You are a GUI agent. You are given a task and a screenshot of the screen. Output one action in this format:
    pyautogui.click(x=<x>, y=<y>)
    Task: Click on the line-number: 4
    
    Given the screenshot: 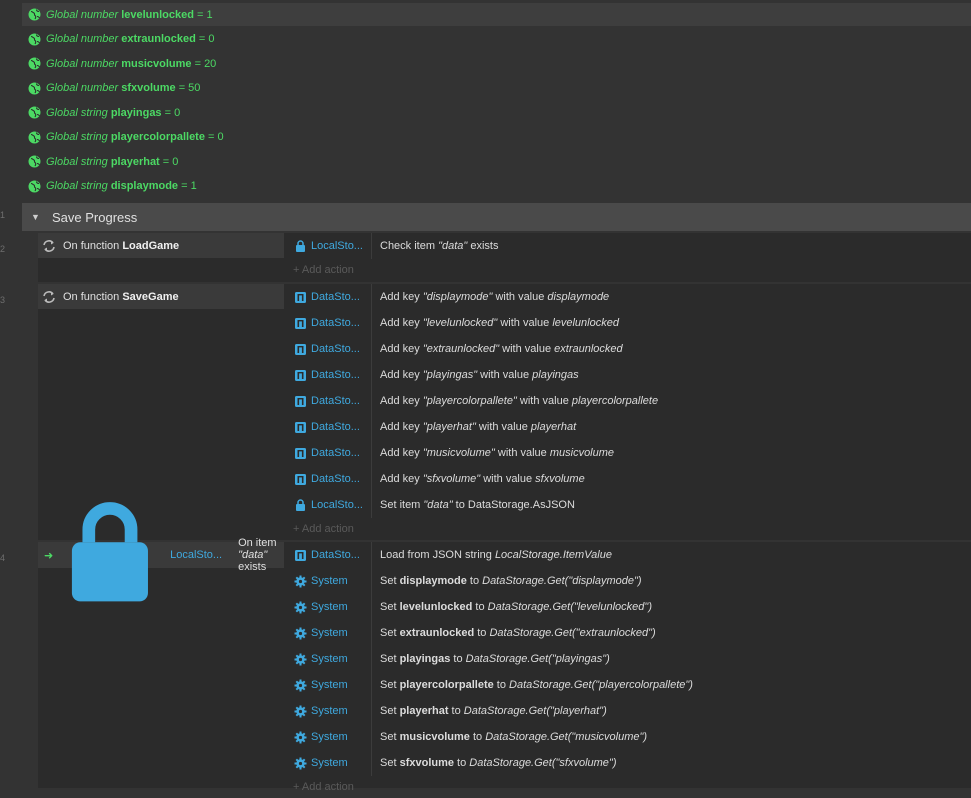 What is the action you would take?
    pyautogui.click(x=3, y=558)
    